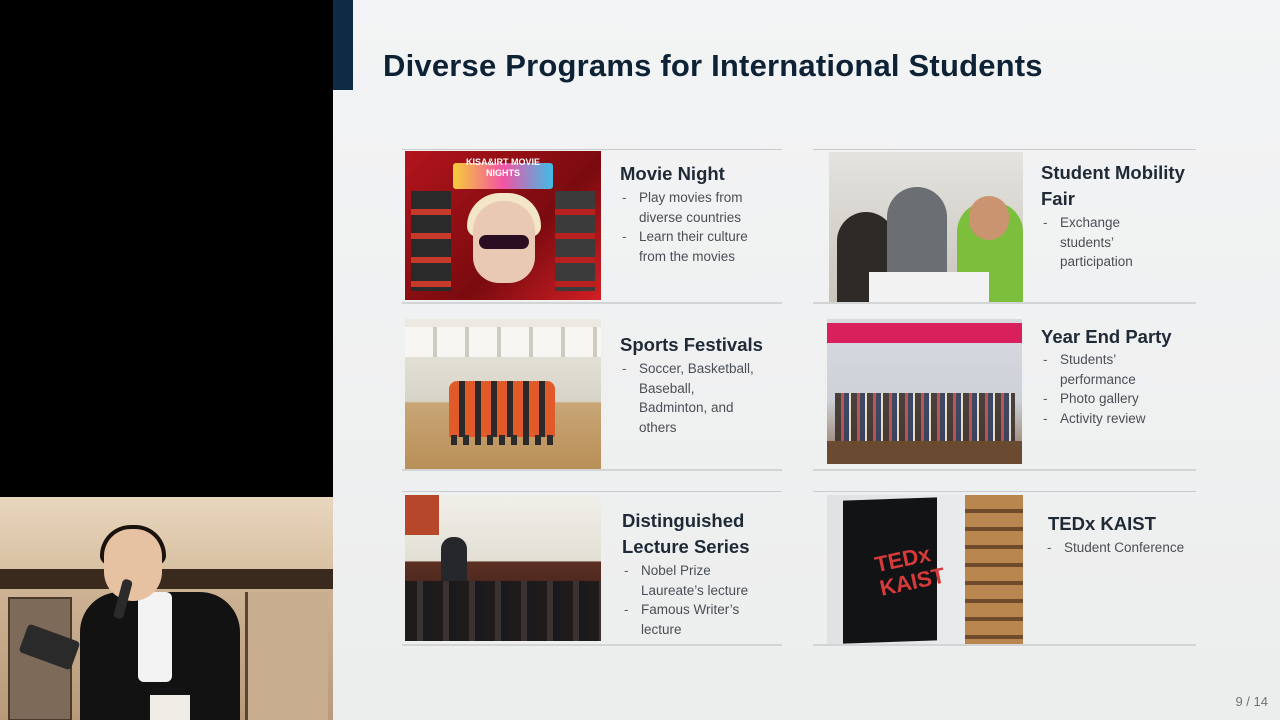 The width and height of the screenshot is (1280, 720). Describe the element at coordinates (689, 580) in the screenshot. I see `bullet-item: Nobel Prize Laureate’s lecture` at that location.